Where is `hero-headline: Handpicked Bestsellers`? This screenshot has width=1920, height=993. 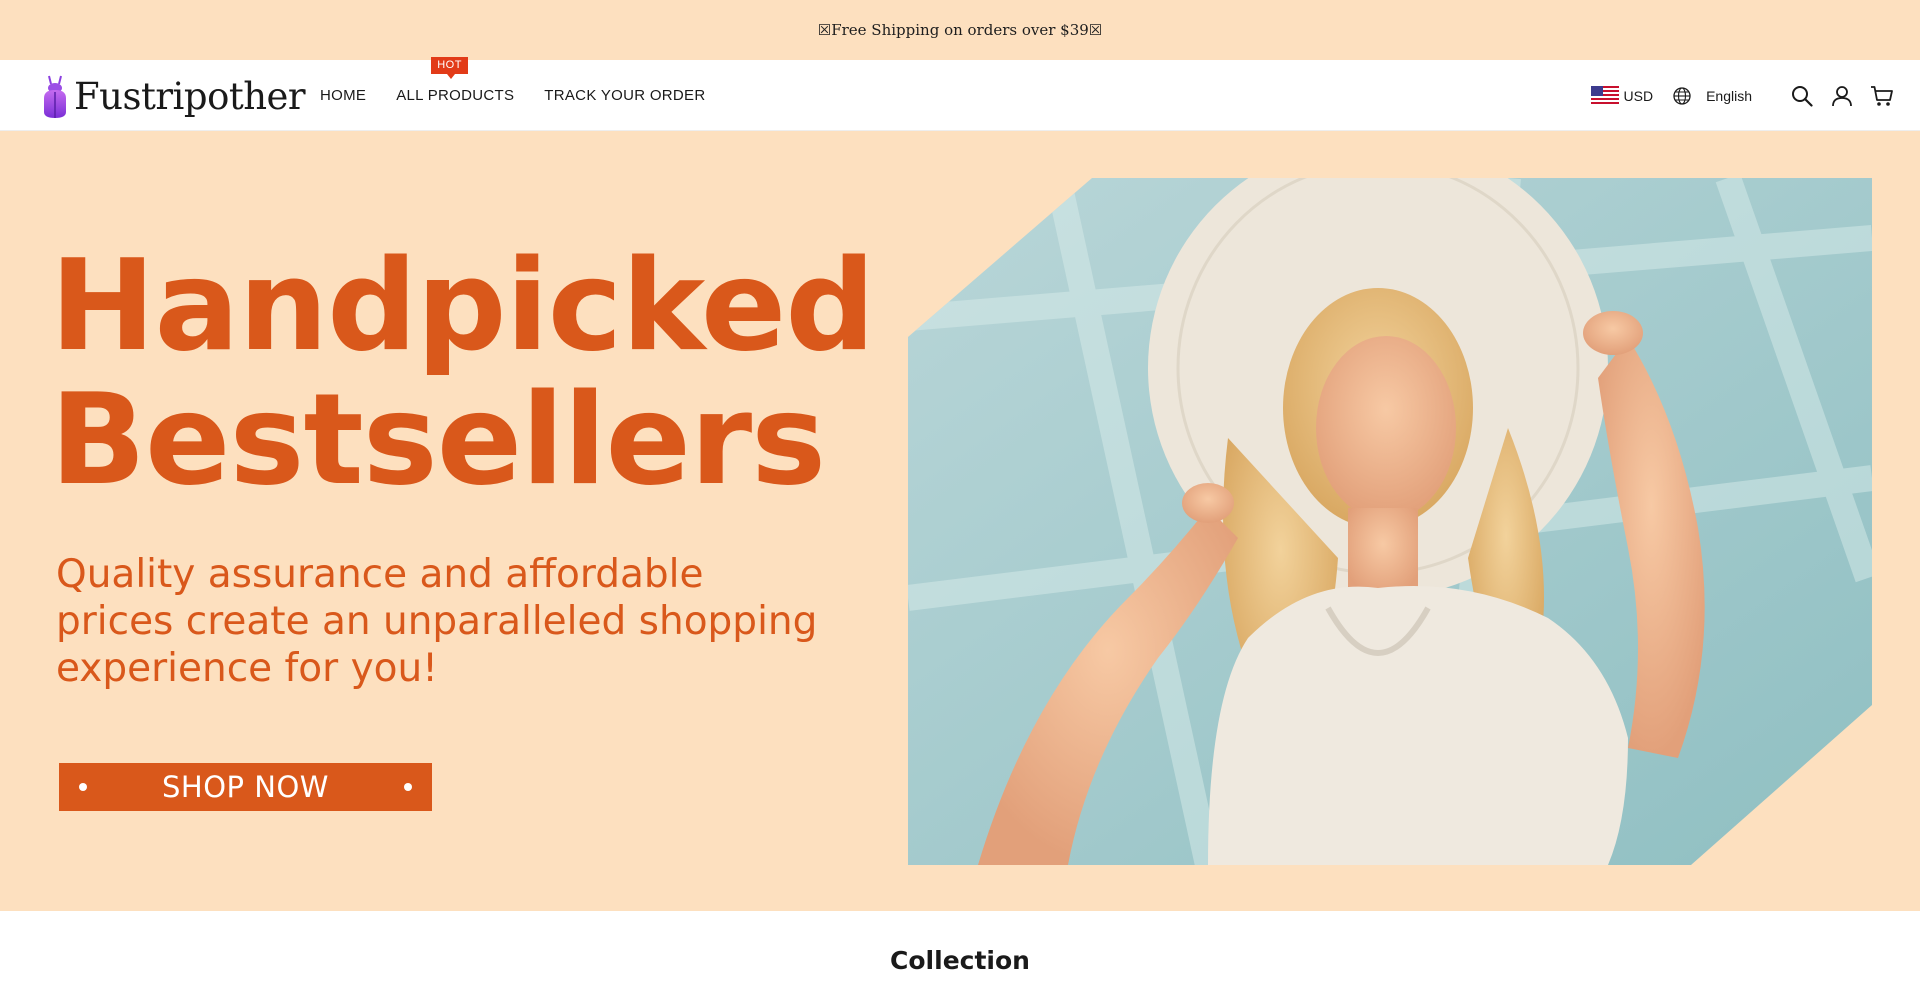 hero-headline: Handpicked Bestsellers is located at coordinates (463, 372).